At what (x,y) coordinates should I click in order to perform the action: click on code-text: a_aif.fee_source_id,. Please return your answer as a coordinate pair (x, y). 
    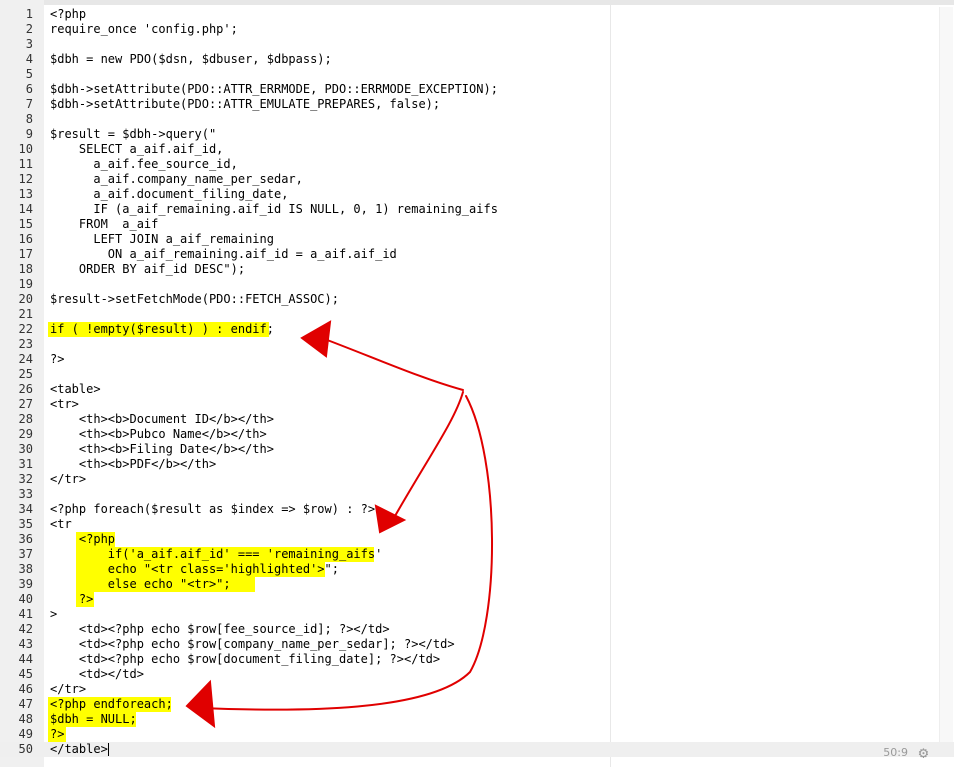
    Looking at the image, I should click on (144, 164).